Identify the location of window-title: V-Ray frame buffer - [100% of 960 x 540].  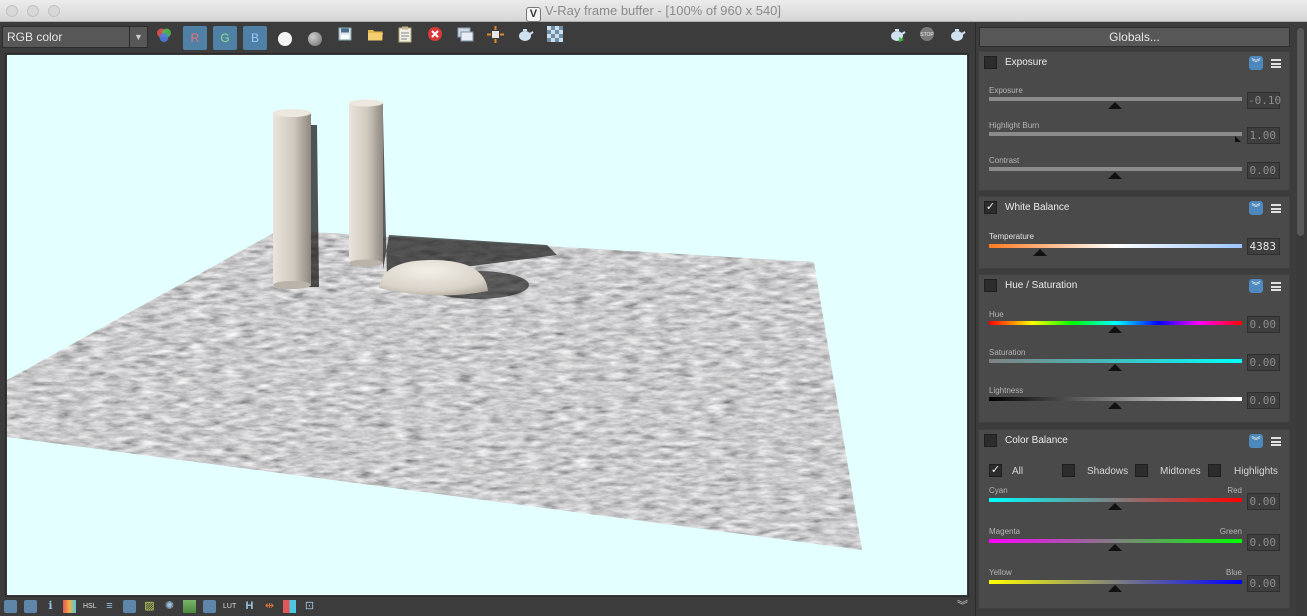
(663, 10).